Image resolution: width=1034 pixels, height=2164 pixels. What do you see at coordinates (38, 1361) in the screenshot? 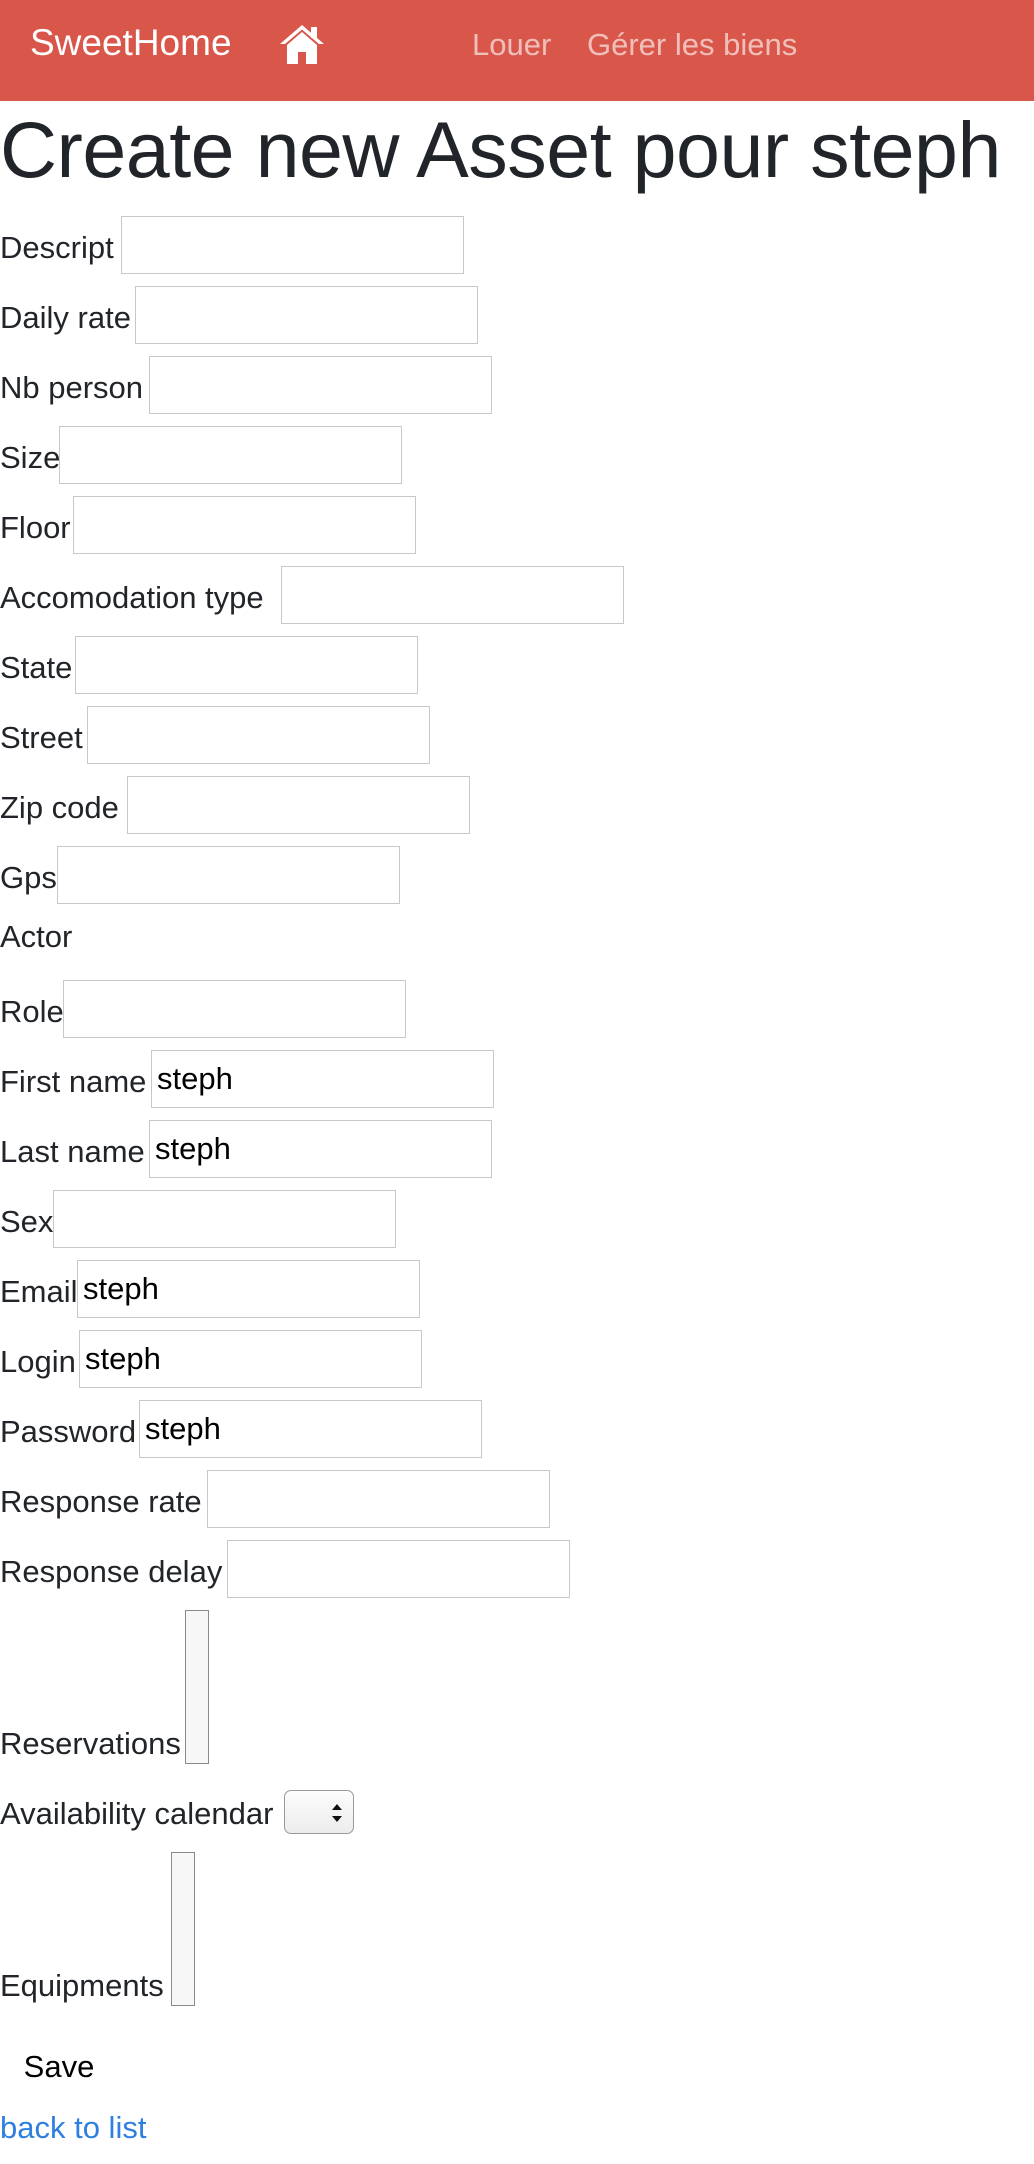
I see `field-label: Login` at bounding box center [38, 1361].